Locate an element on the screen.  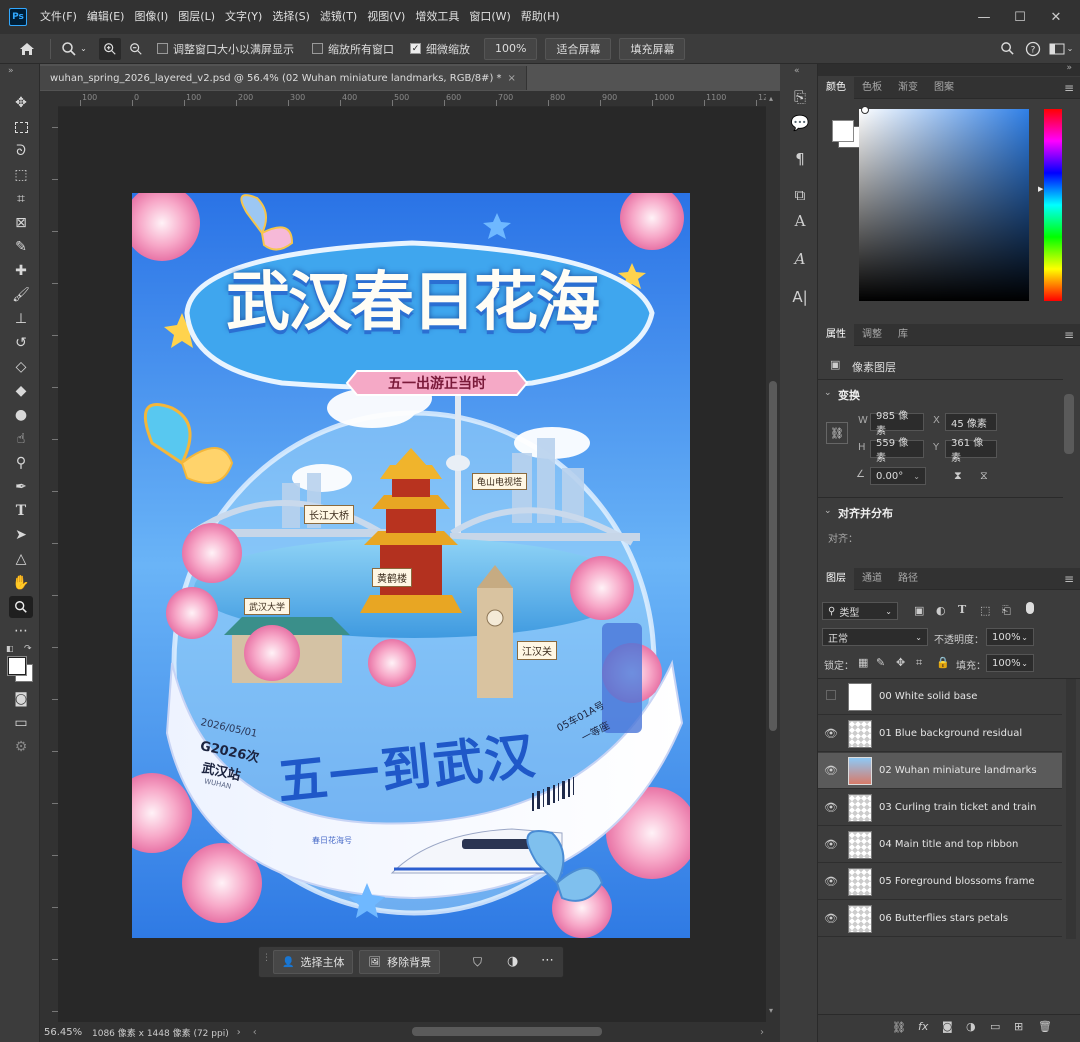
menu-image: 图像(I) is located at coordinates (151, 17).